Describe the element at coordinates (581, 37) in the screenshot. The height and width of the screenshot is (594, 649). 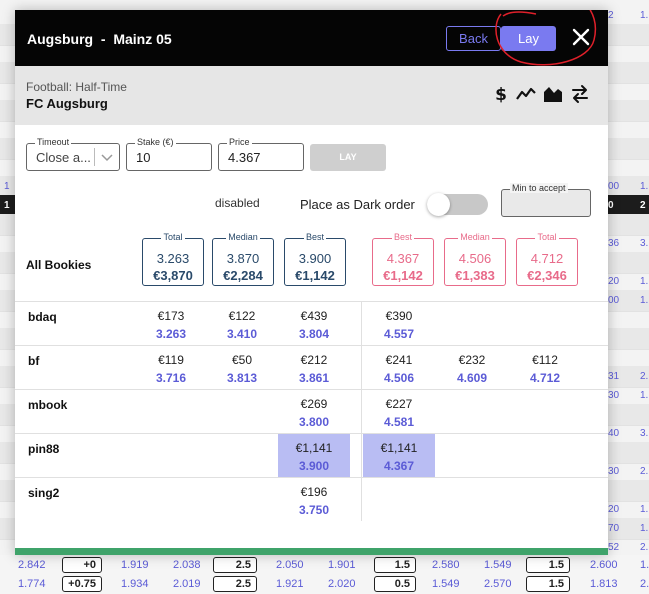
I see `close-icon` at that location.